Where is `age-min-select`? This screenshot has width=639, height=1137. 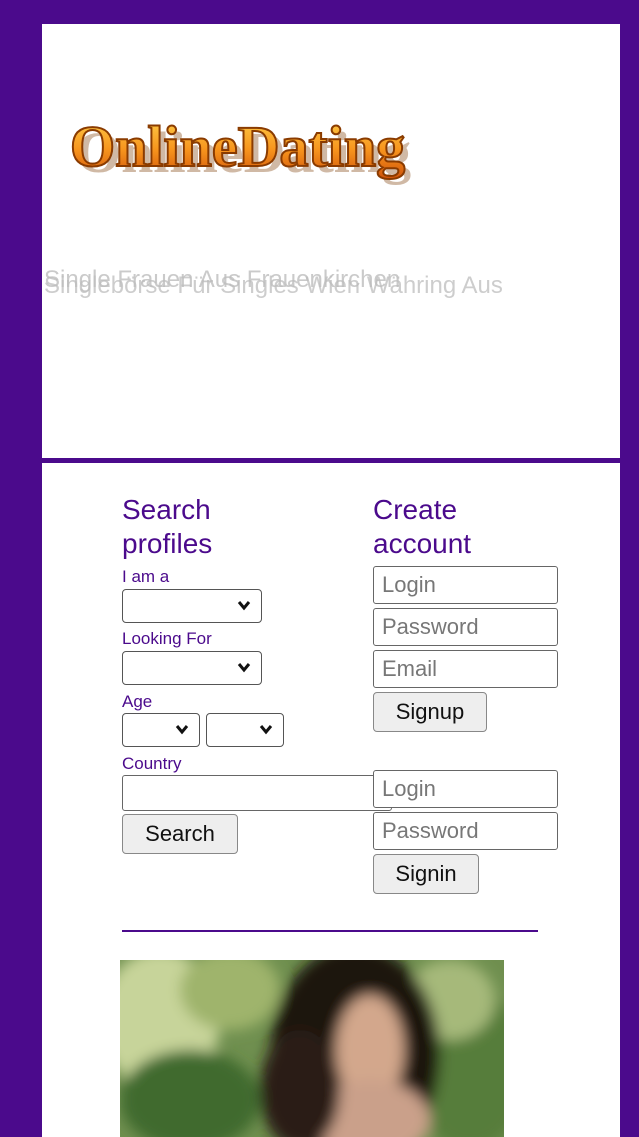
age-min-select is located at coordinates (161, 730).